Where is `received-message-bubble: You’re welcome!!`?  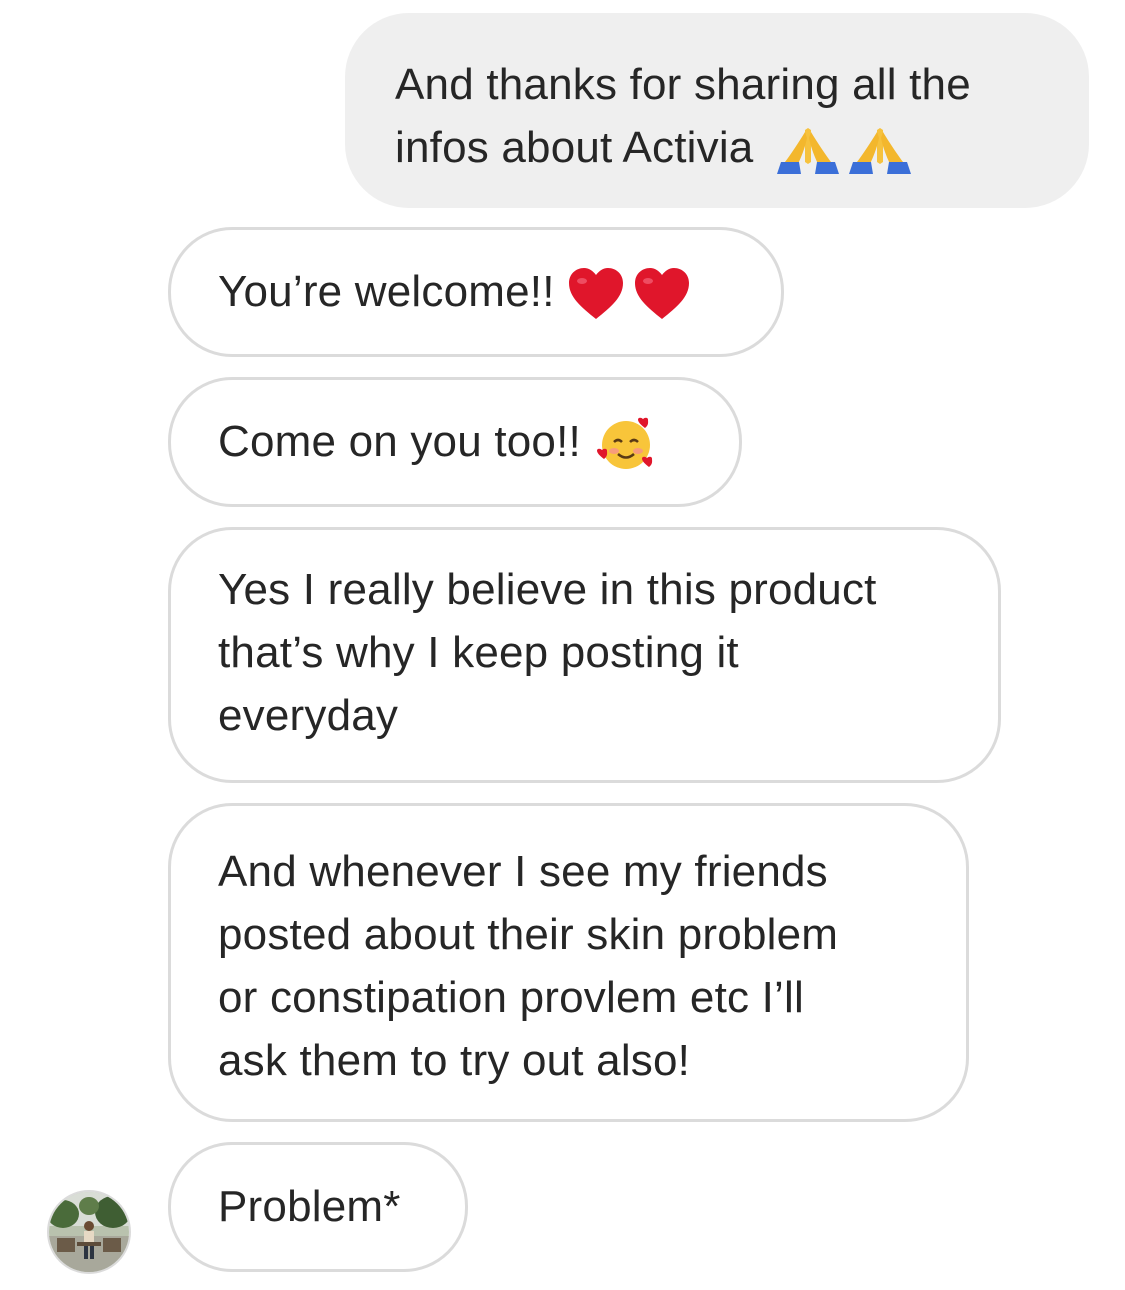 received-message-bubble: You’re welcome!! is located at coordinates (476, 292).